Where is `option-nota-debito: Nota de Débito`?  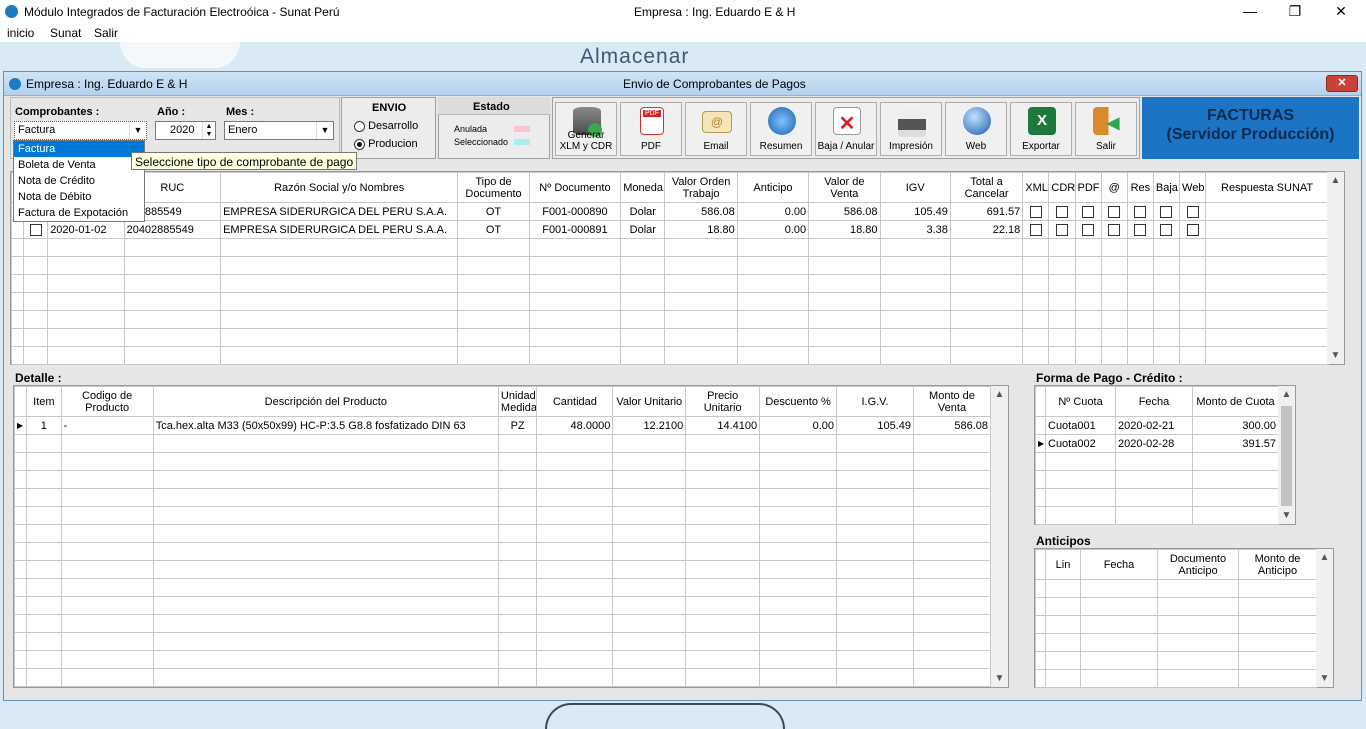 option-nota-debito: Nota de Débito is located at coordinates (79, 197).